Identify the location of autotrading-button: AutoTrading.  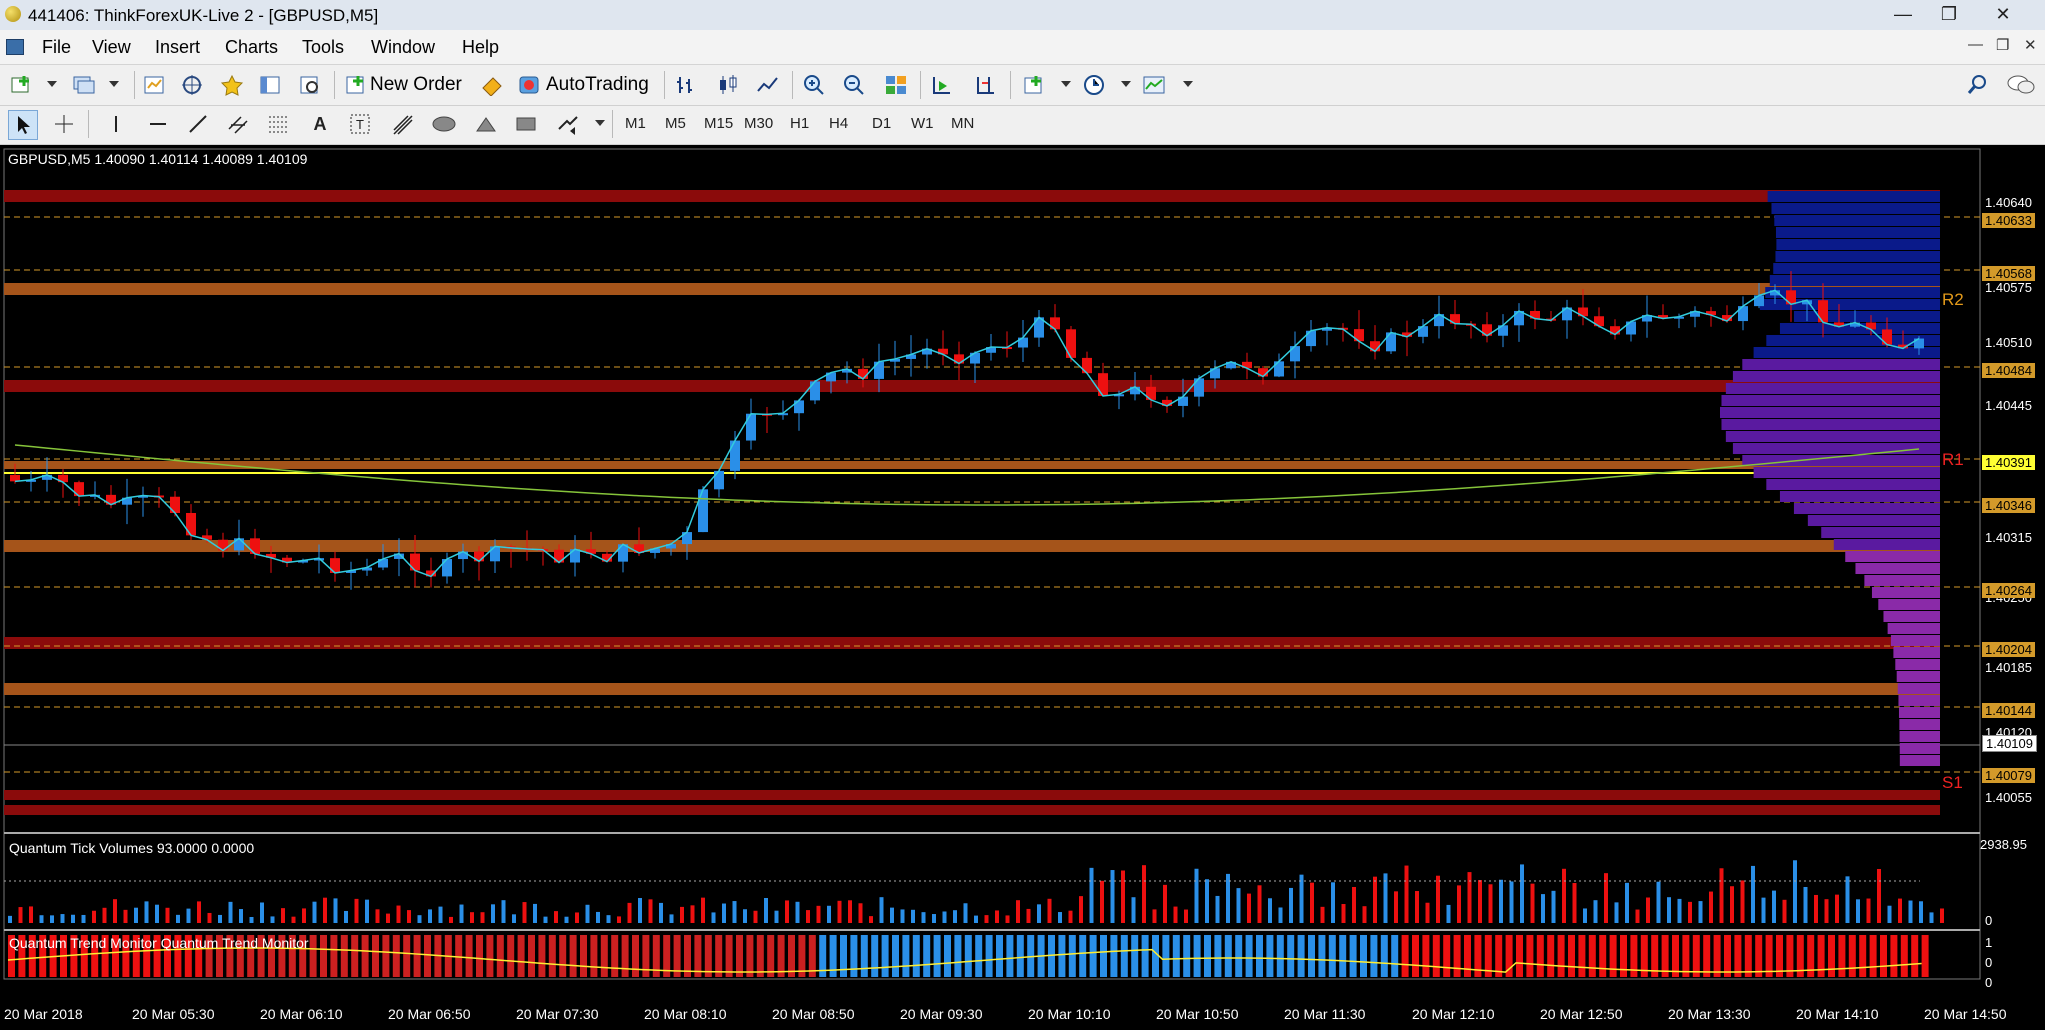
(583, 85).